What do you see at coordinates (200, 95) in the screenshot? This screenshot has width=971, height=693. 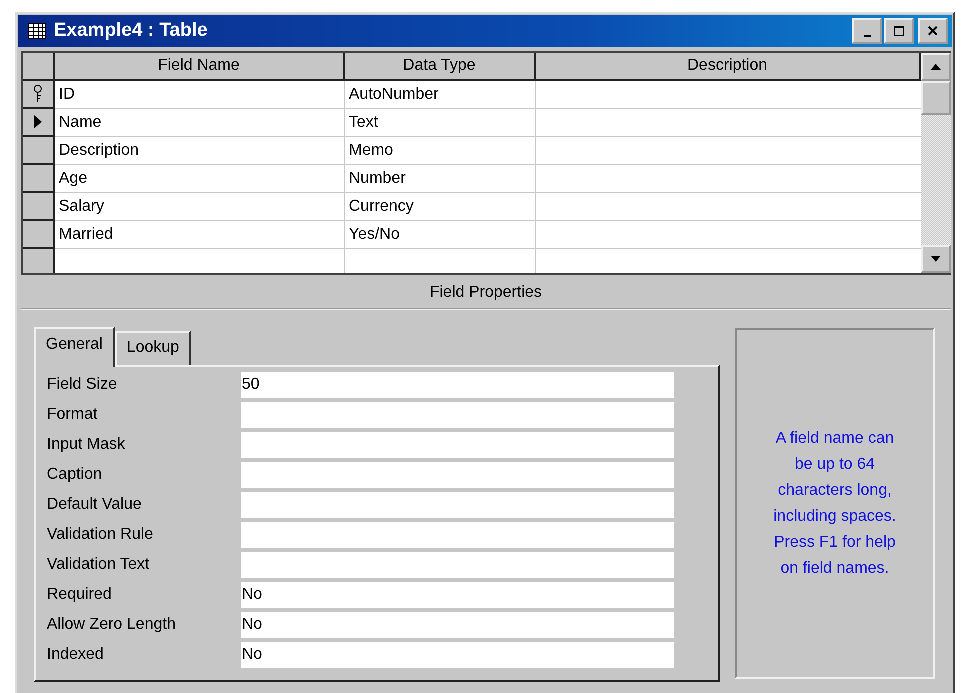 I see `field-name-cell: ID` at bounding box center [200, 95].